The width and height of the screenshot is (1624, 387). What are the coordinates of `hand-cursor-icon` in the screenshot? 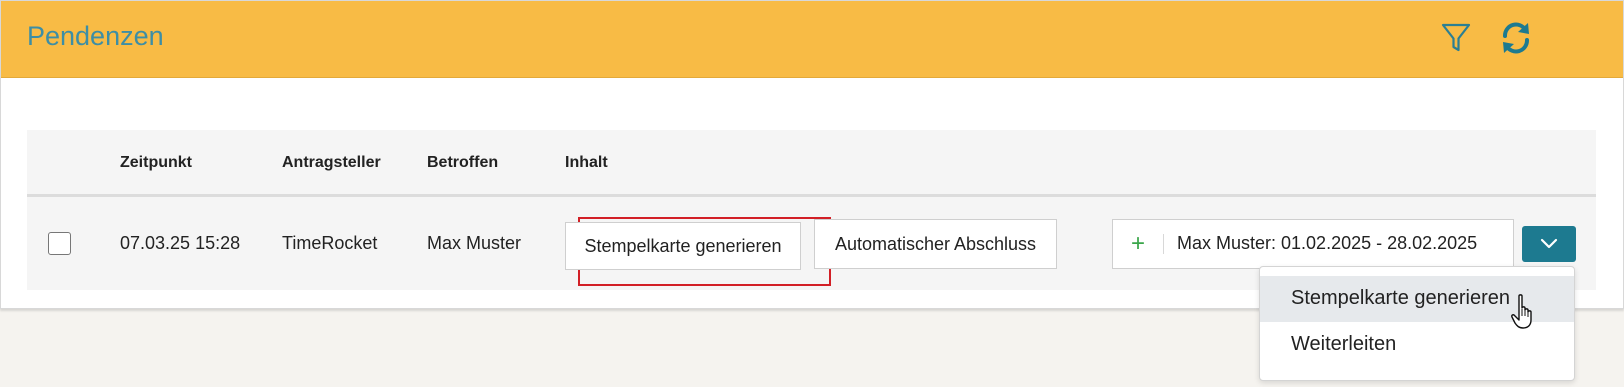 It's located at (1521, 311).